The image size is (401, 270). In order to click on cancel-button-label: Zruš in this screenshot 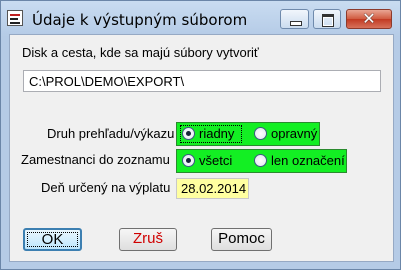, I will do `click(148, 238)`.